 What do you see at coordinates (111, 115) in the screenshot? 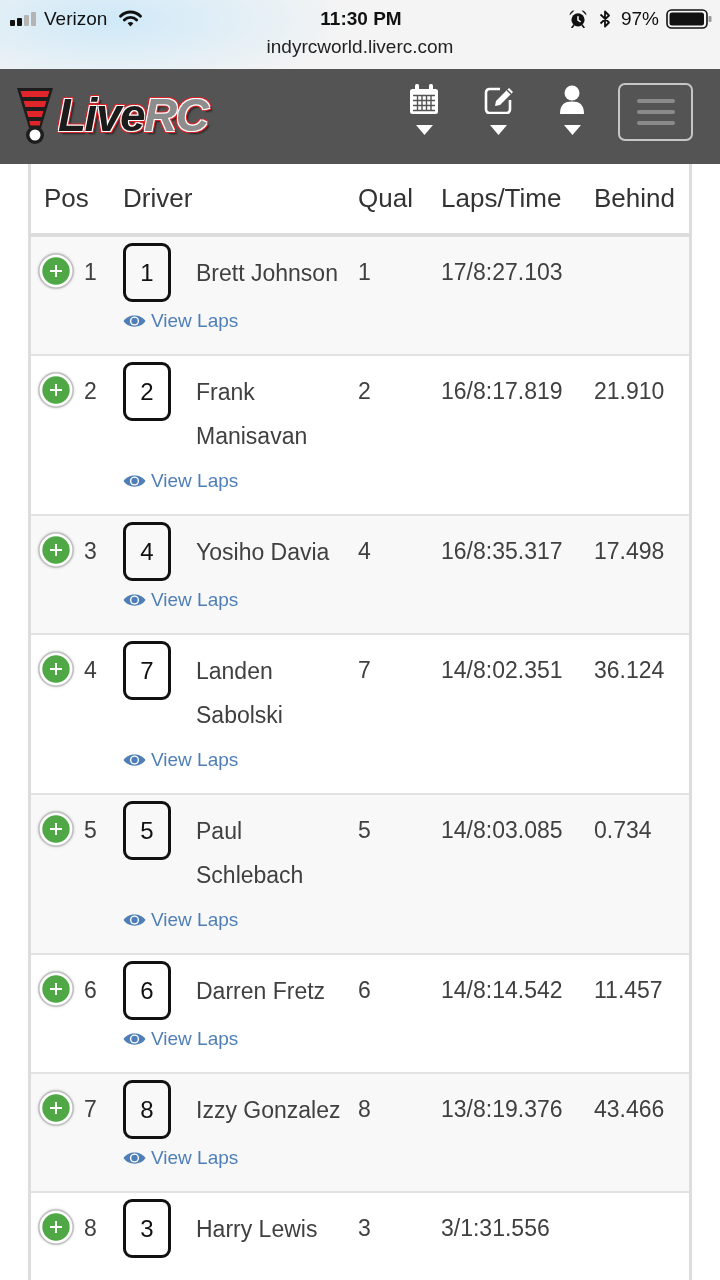
I see `logo-link: LiveRC` at bounding box center [111, 115].